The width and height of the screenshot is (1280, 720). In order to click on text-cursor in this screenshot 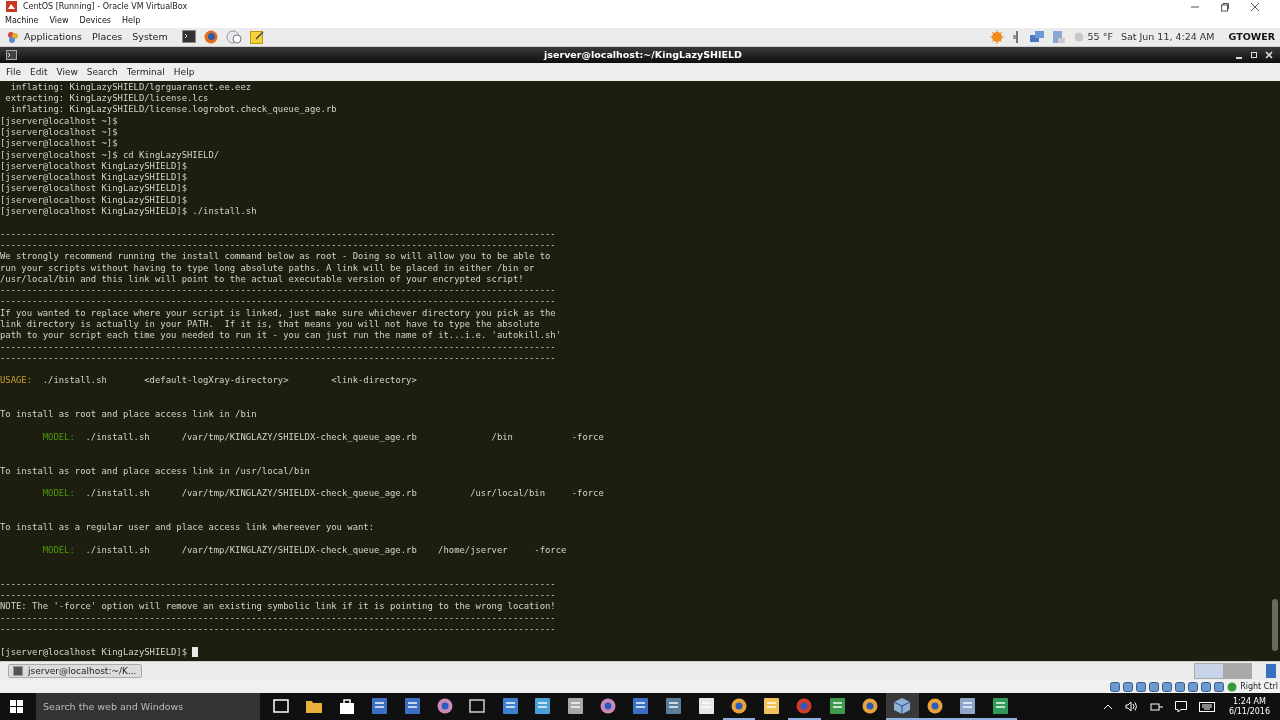, I will do `click(195, 652)`.